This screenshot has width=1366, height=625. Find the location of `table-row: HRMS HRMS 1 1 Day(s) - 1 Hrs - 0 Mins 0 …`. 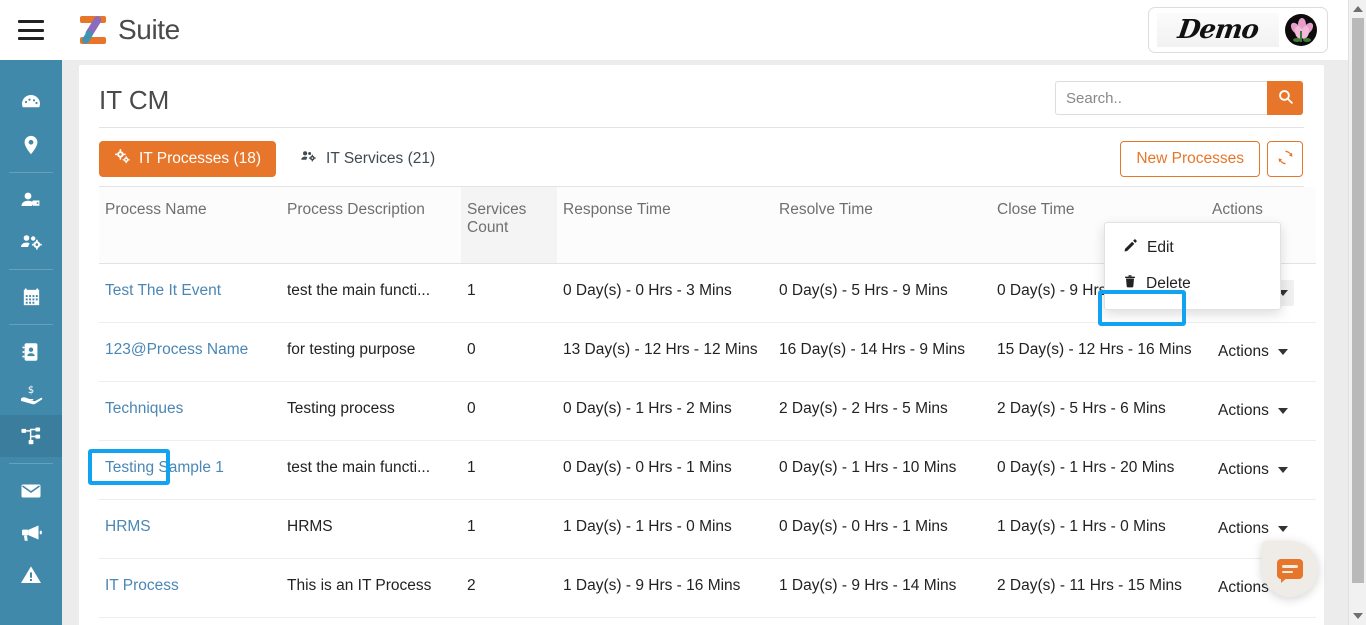

table-row: HRMS HRMS 1 1 Day(s) - 1 Hrs - 0 Mins 0 … is located at coordinates (707, 529).